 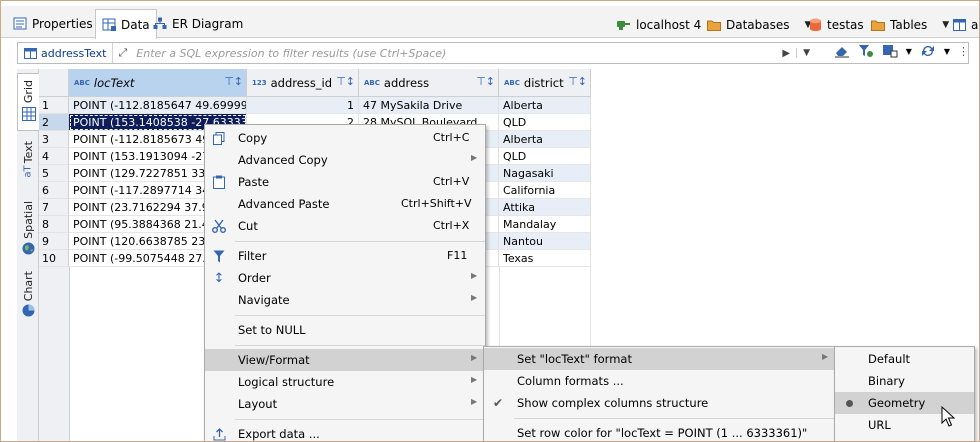 What do you see at coordinates (54, 224) in the screenshot?
I see `row-number: 8` at bounding box center [54, 224].